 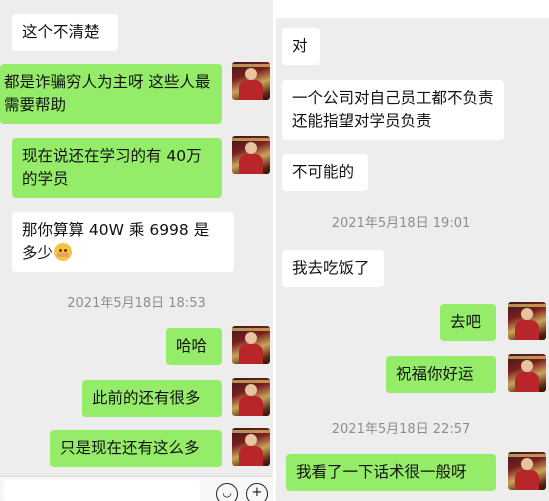 What do you see at coordinates (136, 303) in the screenshot?
I see `timestamp: 2021年5月18日 18:53` at bounding box center [136, 303].